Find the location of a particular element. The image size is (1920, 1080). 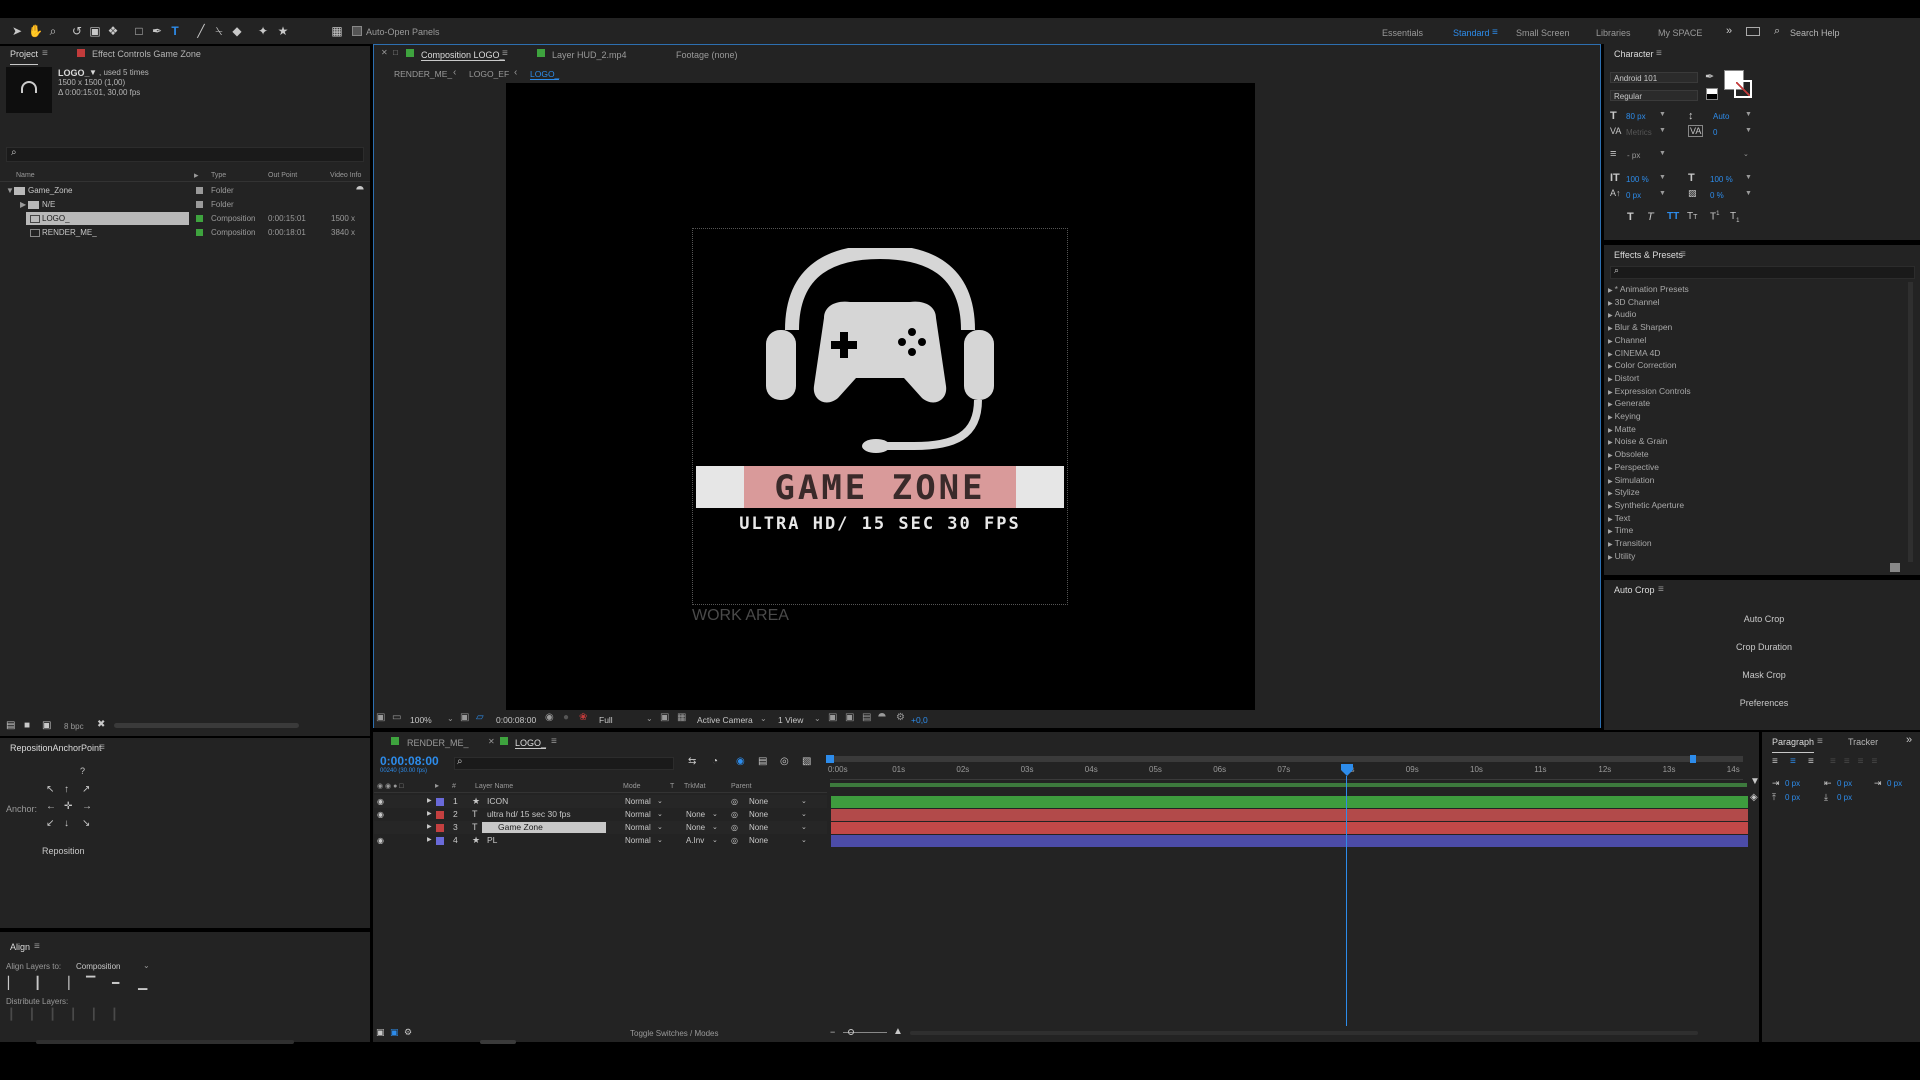

zoom-out-icon: − is located at coordinates (832, 1032).